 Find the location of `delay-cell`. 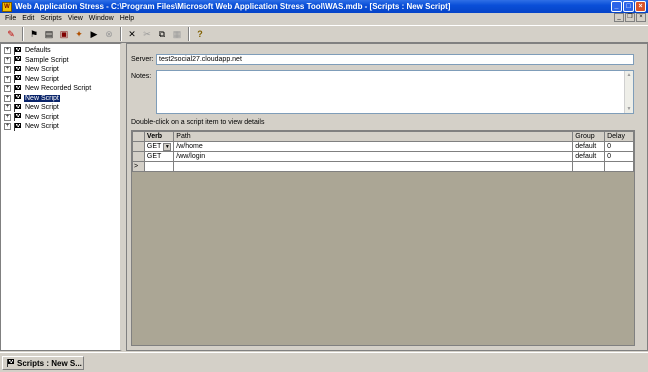

delay-cell is located at coordinates (619, 166).